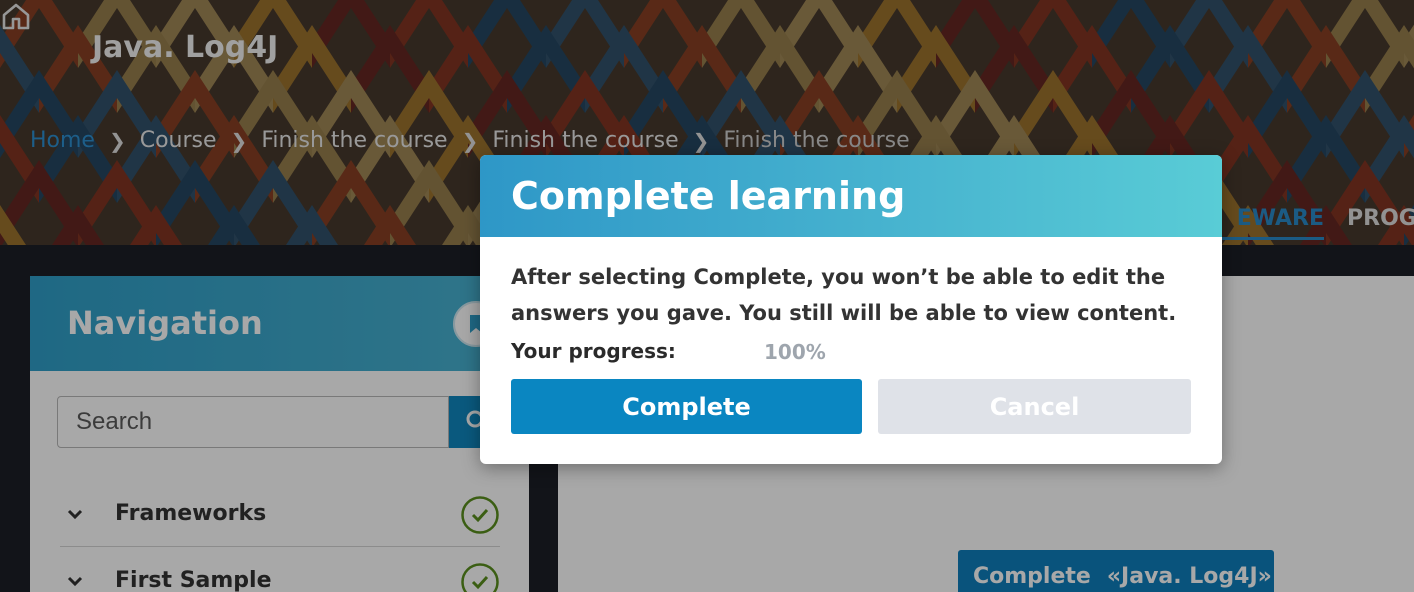 Image resolution: width=1414 pixels, height=592 pixels. What do you see at coordinates (708, 196) in the screenshot?
I see `dialog-title: Complete learning` at bounding box center [708, 196].